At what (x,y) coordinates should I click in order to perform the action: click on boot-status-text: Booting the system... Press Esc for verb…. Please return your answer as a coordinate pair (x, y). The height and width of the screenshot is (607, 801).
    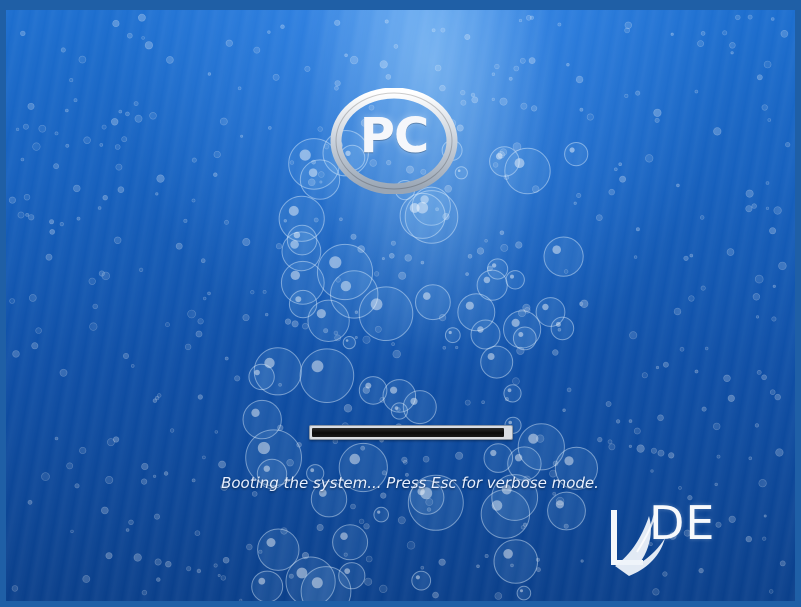
    Looking at the image, I should click on (410, 483).